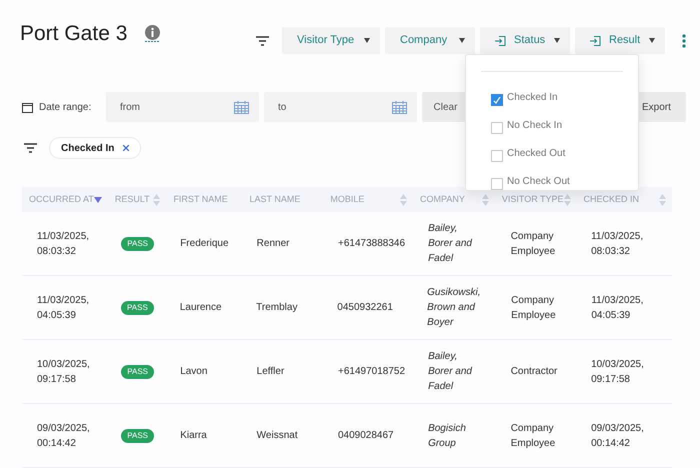 Image resolution: width=700 pixels, height=468 pixels. Describe the element at coordinates (273, 244) in the screenshot. I see `table-cell-text: Renner` at that location.